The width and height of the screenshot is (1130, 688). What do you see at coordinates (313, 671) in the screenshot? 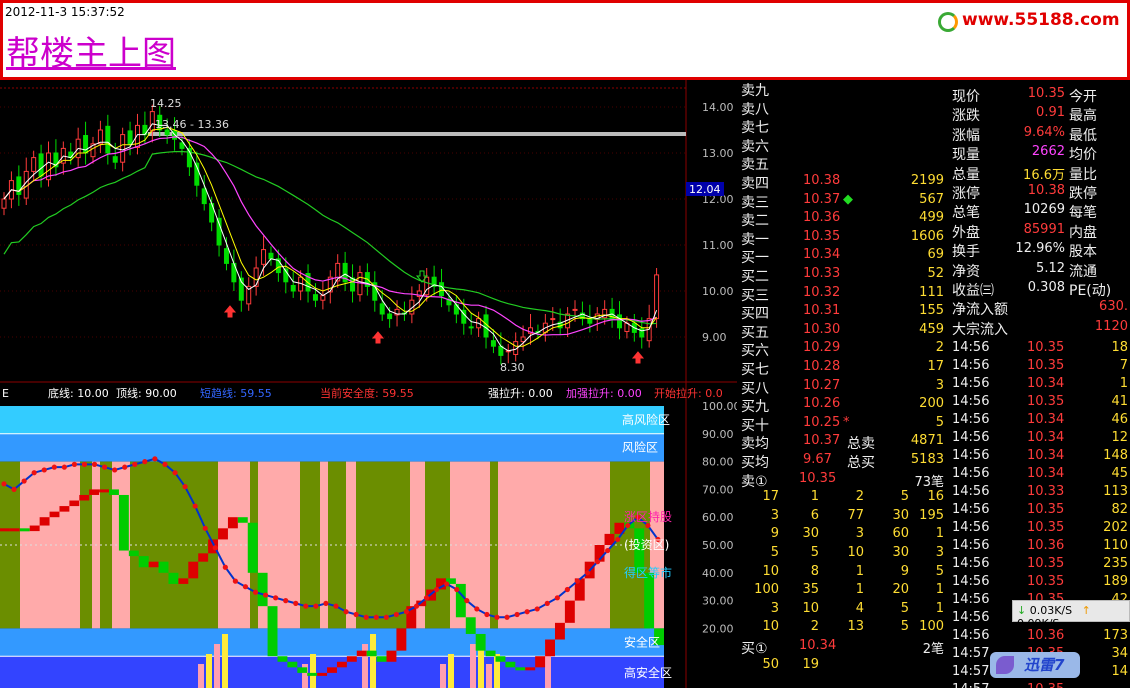
I see `oscillator-bar` at bounding box center [313, 671].